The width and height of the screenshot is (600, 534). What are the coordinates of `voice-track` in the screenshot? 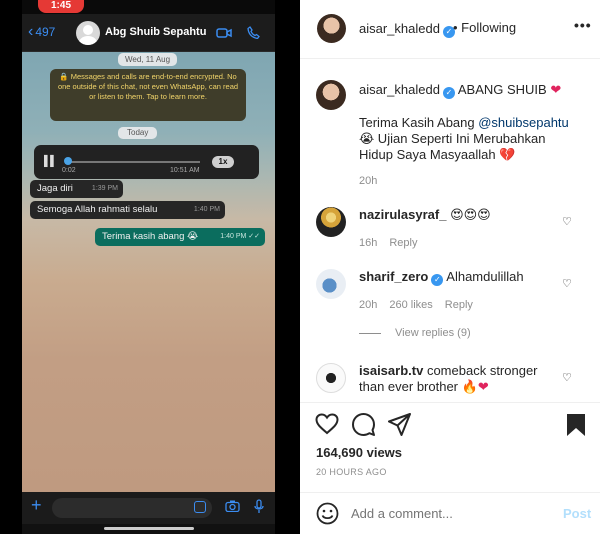 It's located at (133, 162).